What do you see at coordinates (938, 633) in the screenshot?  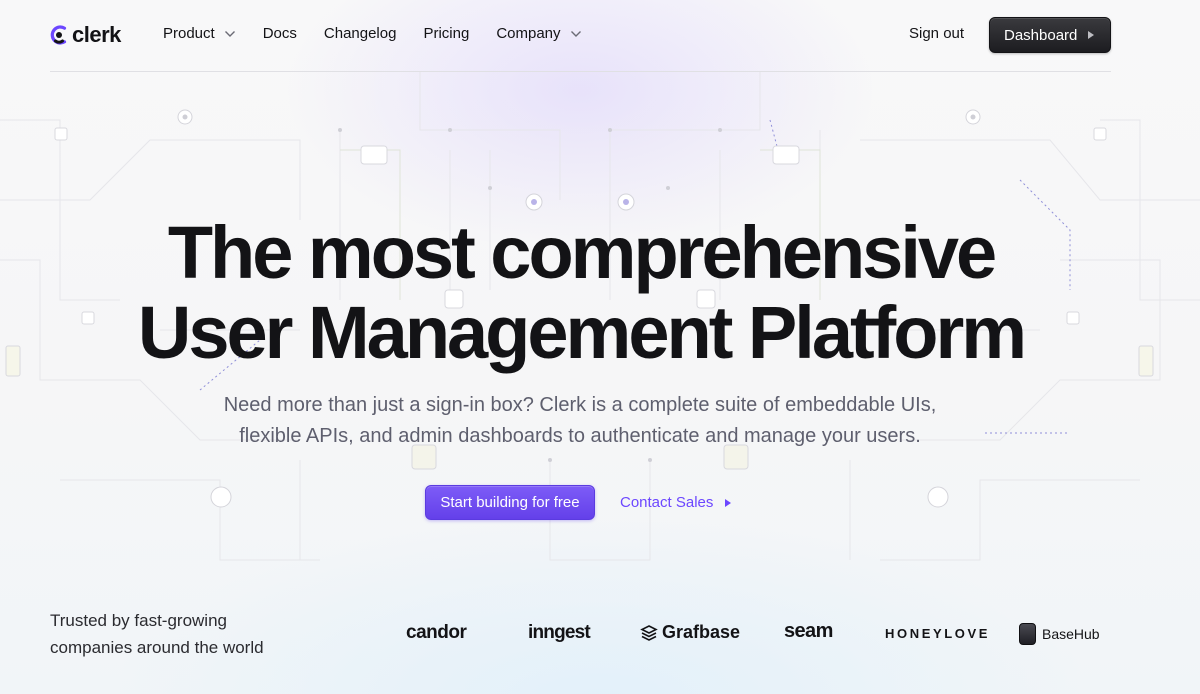 I see `honeylove-logo: HONEYLOVE` at bounding box center [938, 633].